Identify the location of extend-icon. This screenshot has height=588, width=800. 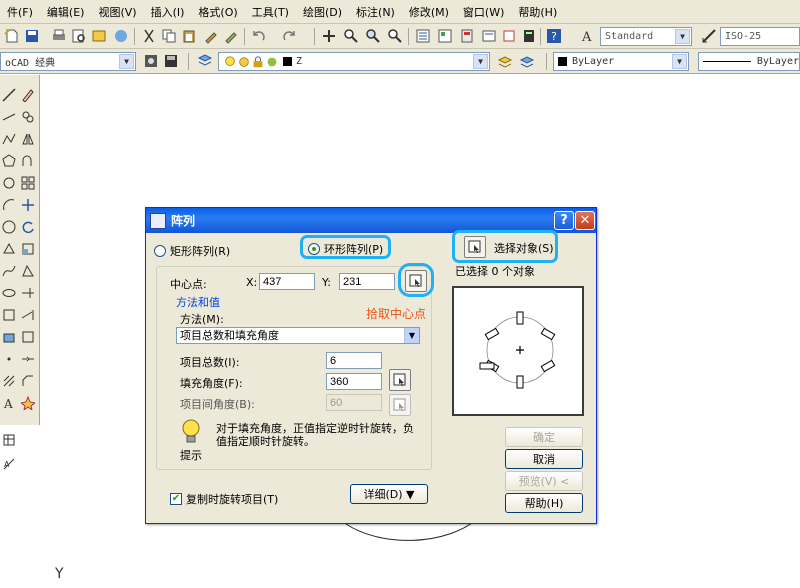
(28, 315).